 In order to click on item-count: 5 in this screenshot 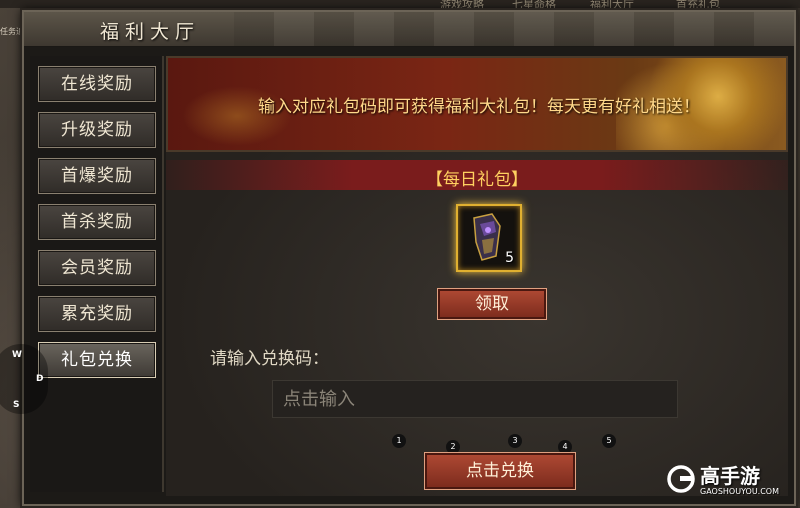, I will do `click(509, 258)`.